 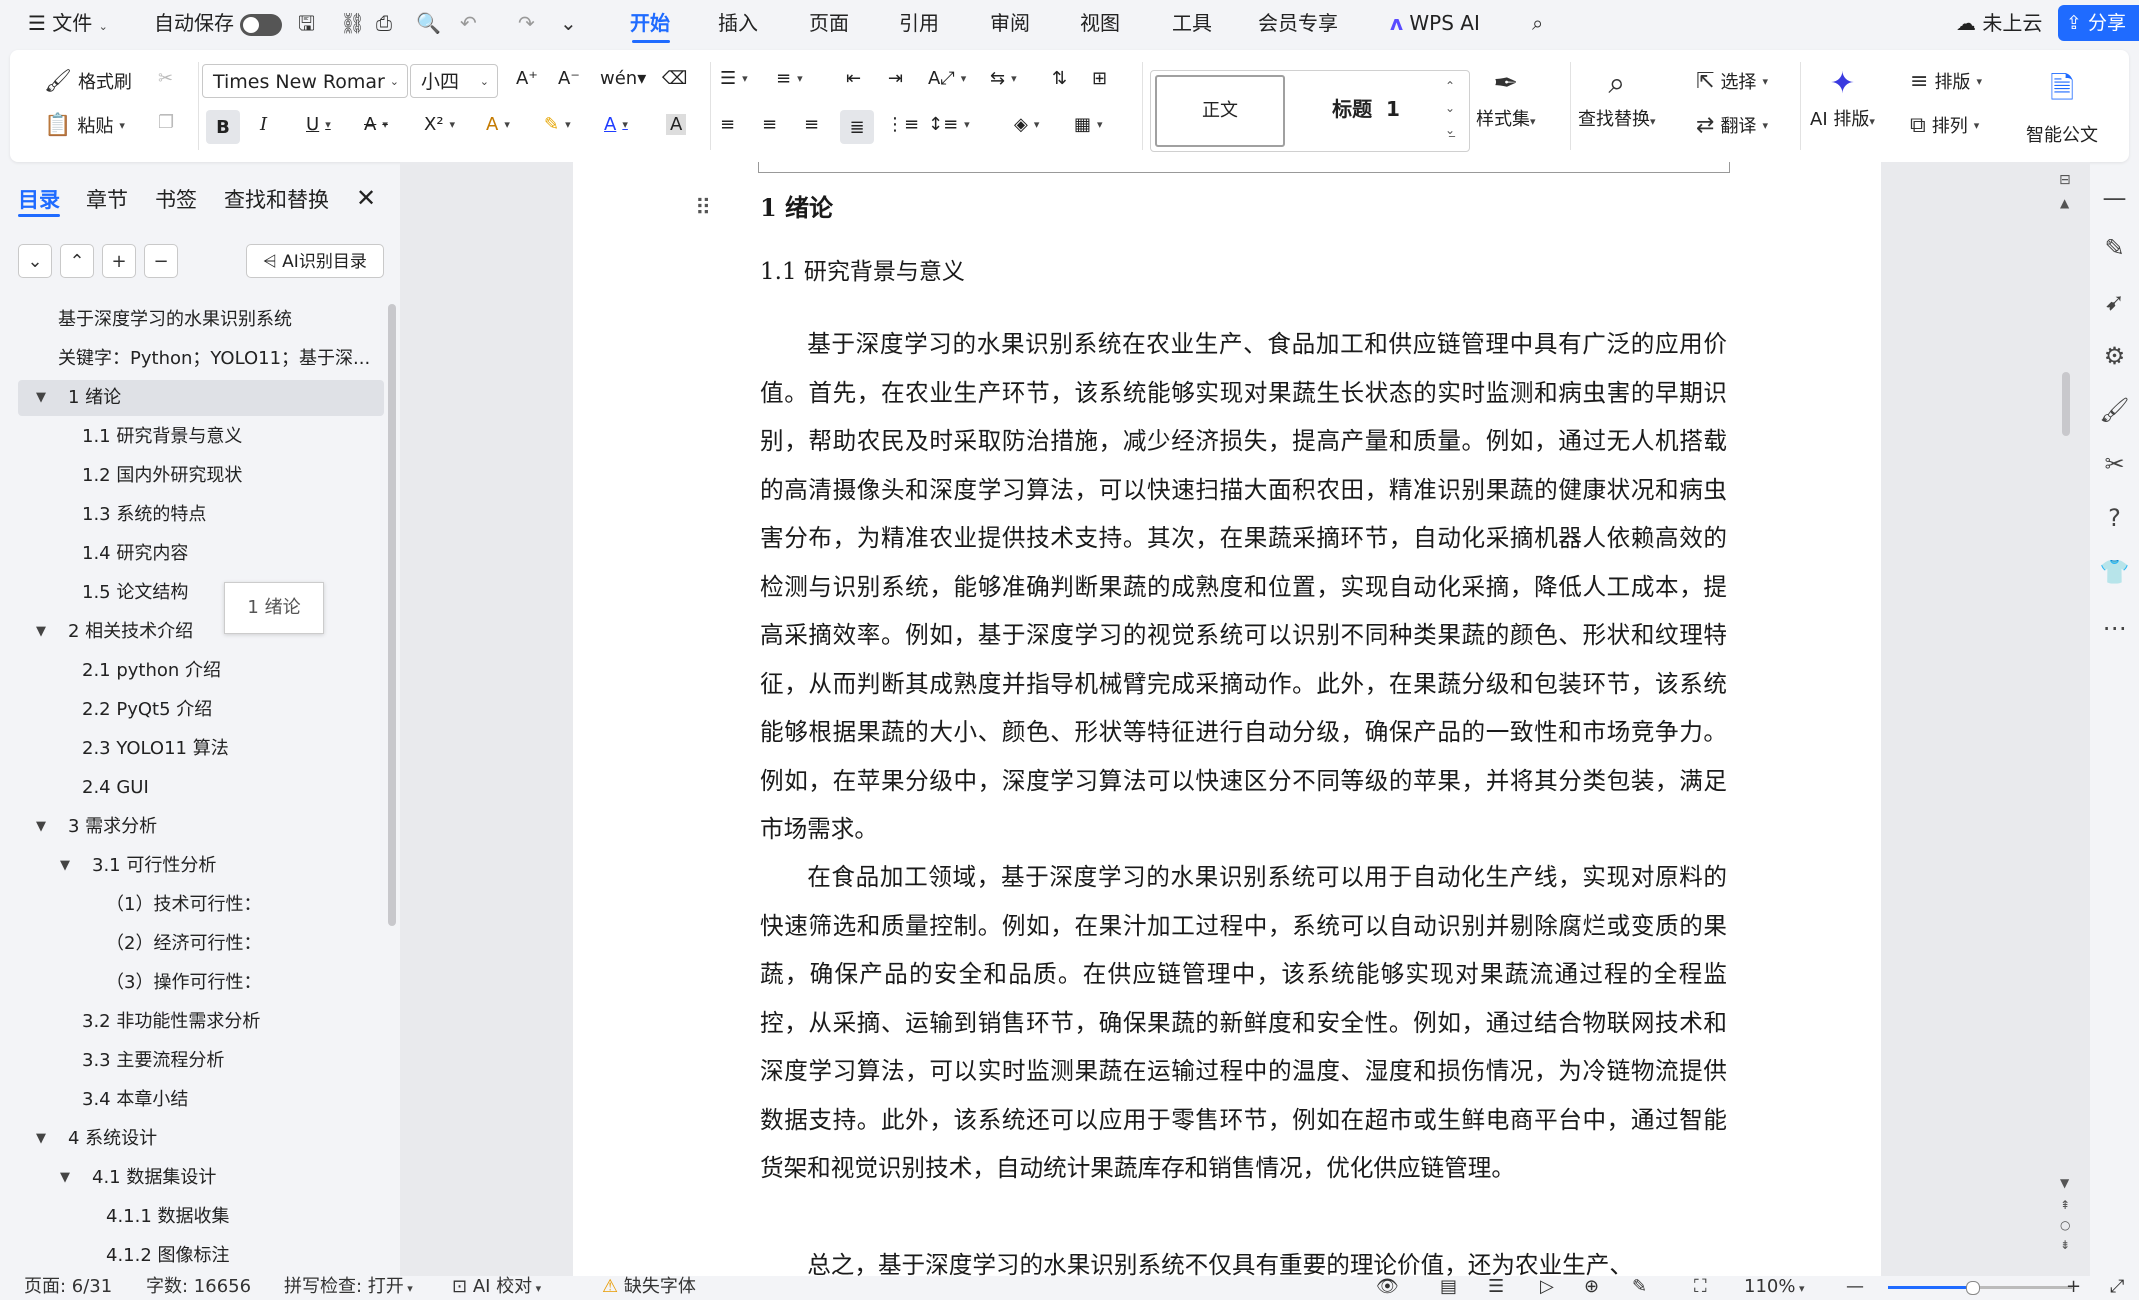 I want to click on zoom-slider, so click(x=1980, y=1288).